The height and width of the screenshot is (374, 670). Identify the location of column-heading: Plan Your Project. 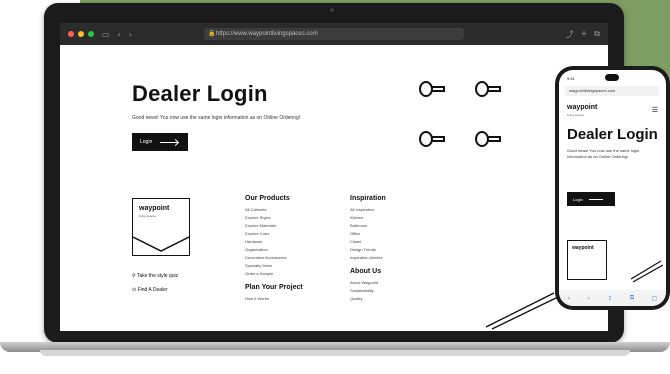
(274, 287).